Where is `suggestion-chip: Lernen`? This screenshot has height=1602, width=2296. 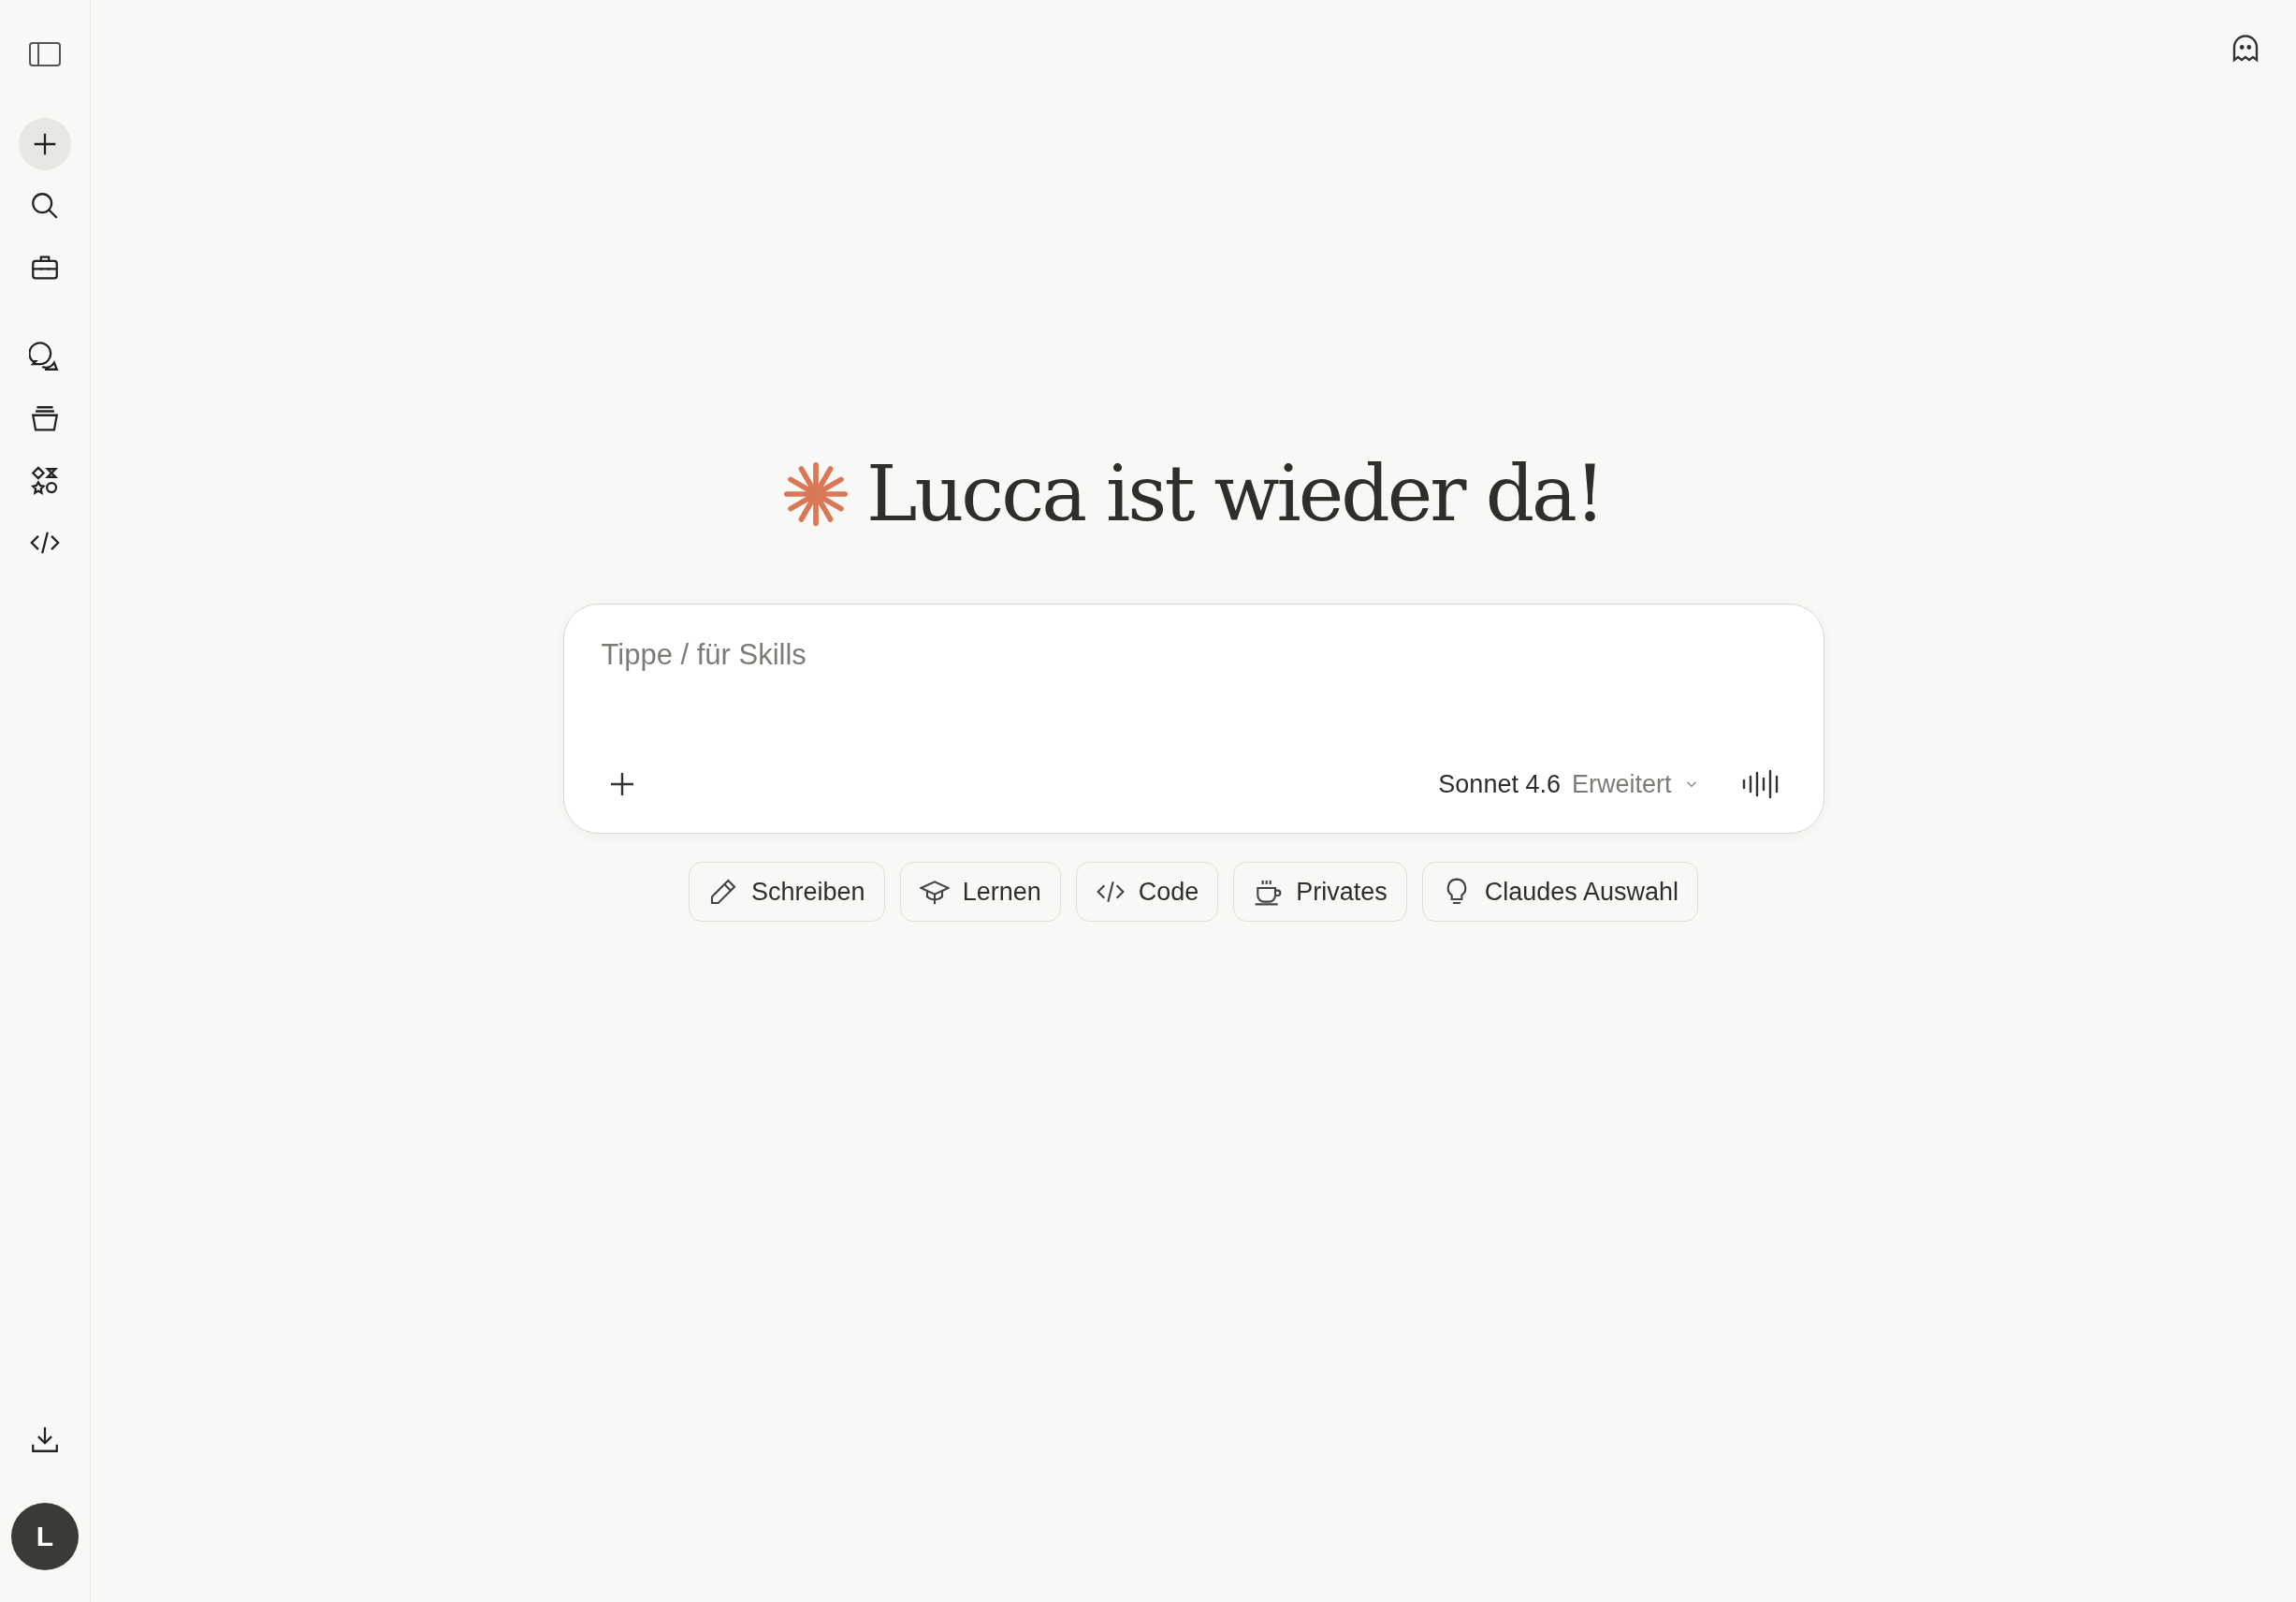 suggestion-chip: Lernen is located at coordinates (980, 892).